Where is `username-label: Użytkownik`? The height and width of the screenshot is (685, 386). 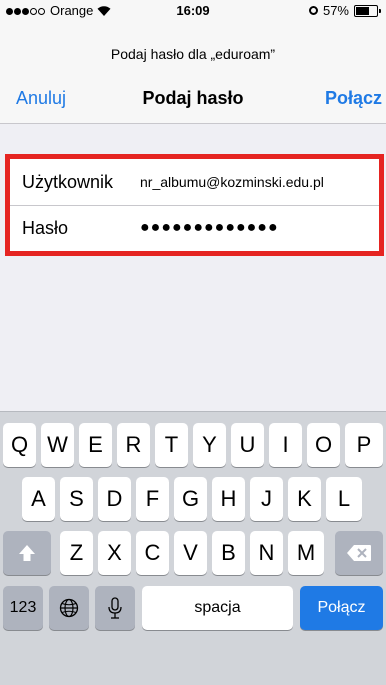 username-label: Użytkownik is located at coordinates (68, 181).